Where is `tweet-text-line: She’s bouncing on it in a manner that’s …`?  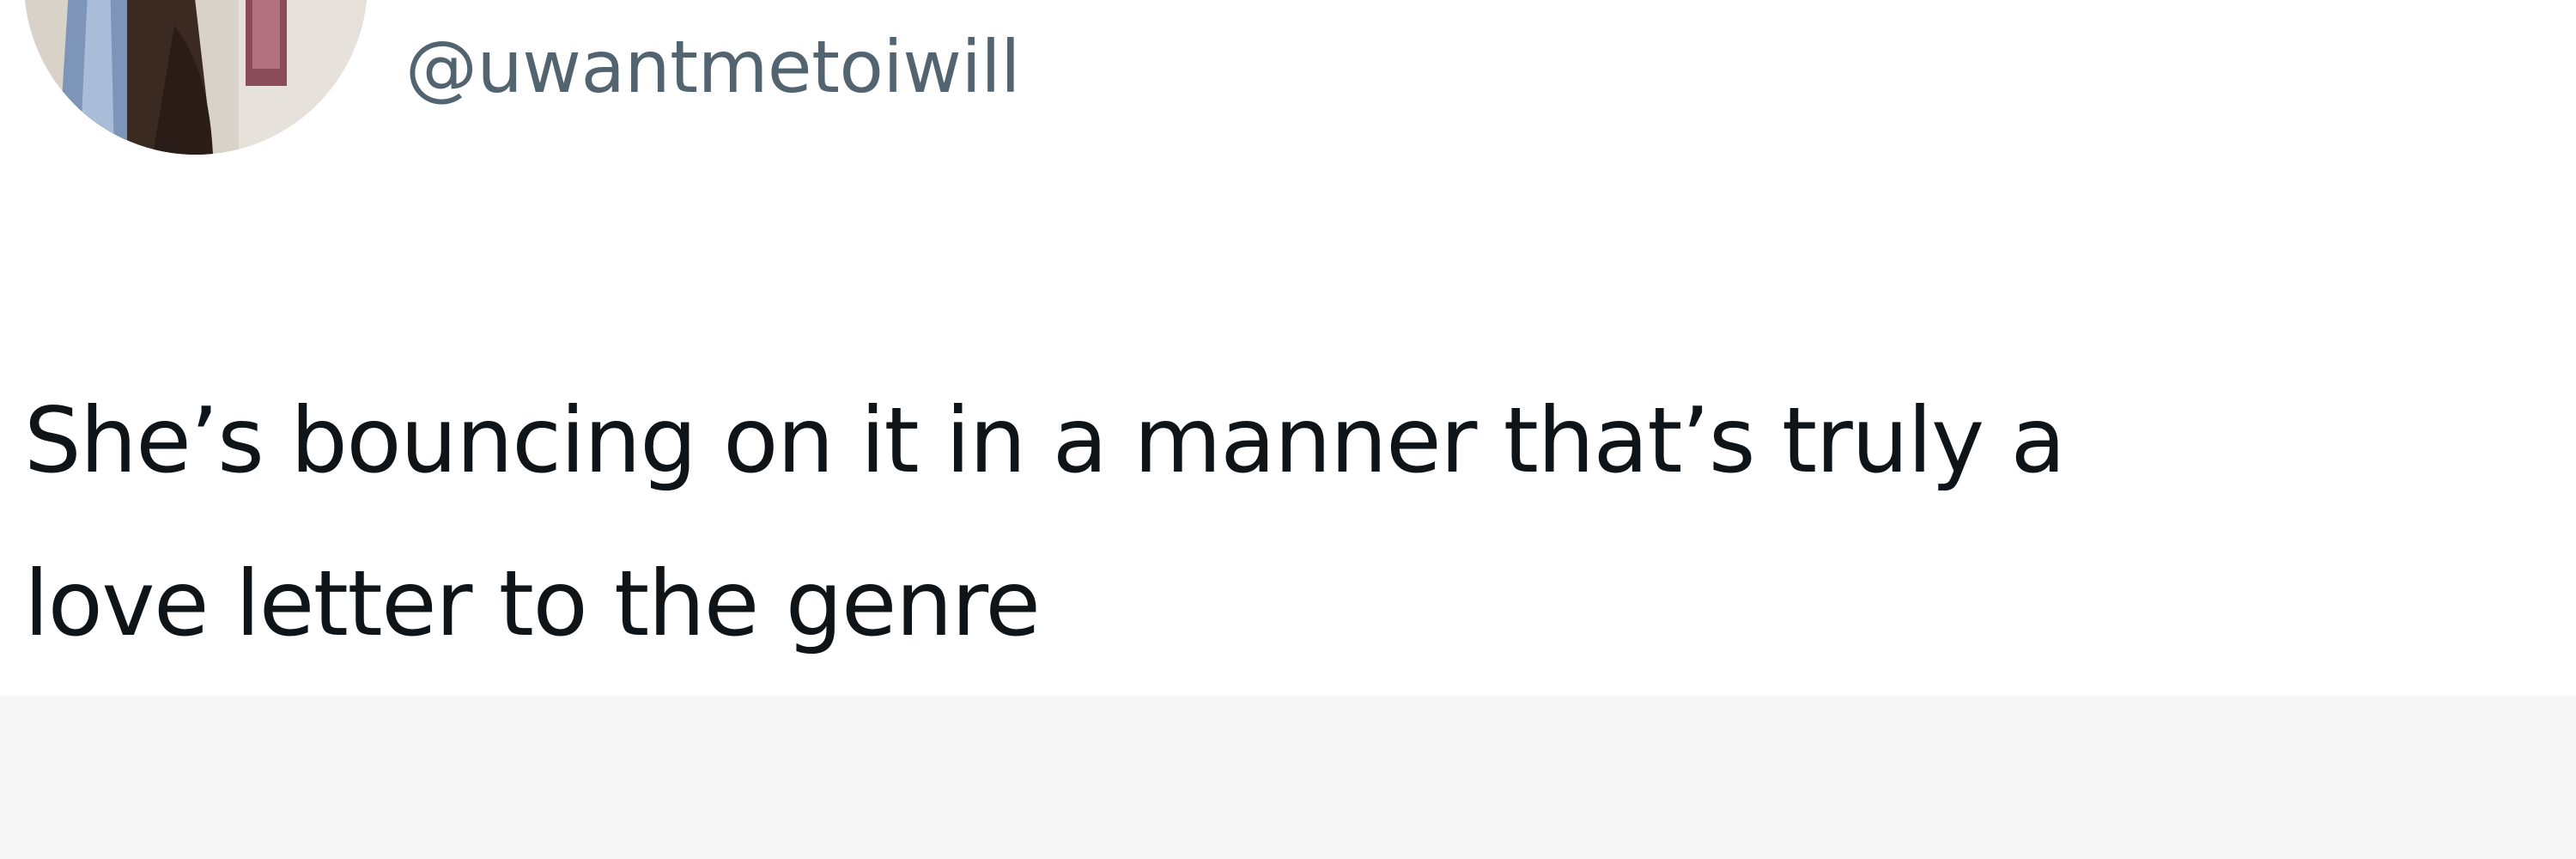
tweet-text-line: She’s bouncing on it in a manner that’s … is located at coordinates (1045, 440).